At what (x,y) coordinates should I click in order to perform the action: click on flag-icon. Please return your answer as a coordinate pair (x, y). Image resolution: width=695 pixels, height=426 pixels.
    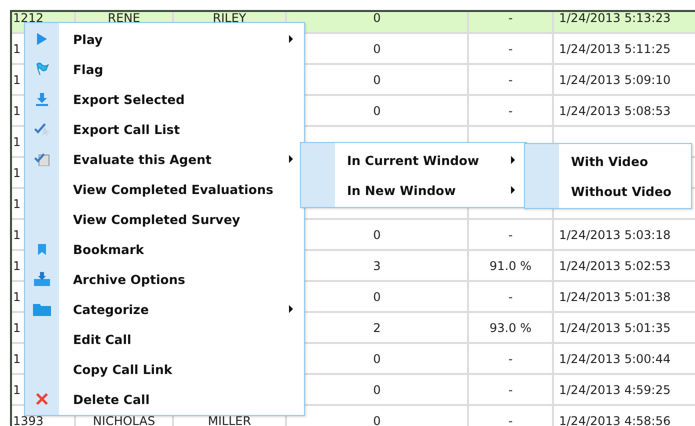
    Looking at the image, I should click on (42, 69).